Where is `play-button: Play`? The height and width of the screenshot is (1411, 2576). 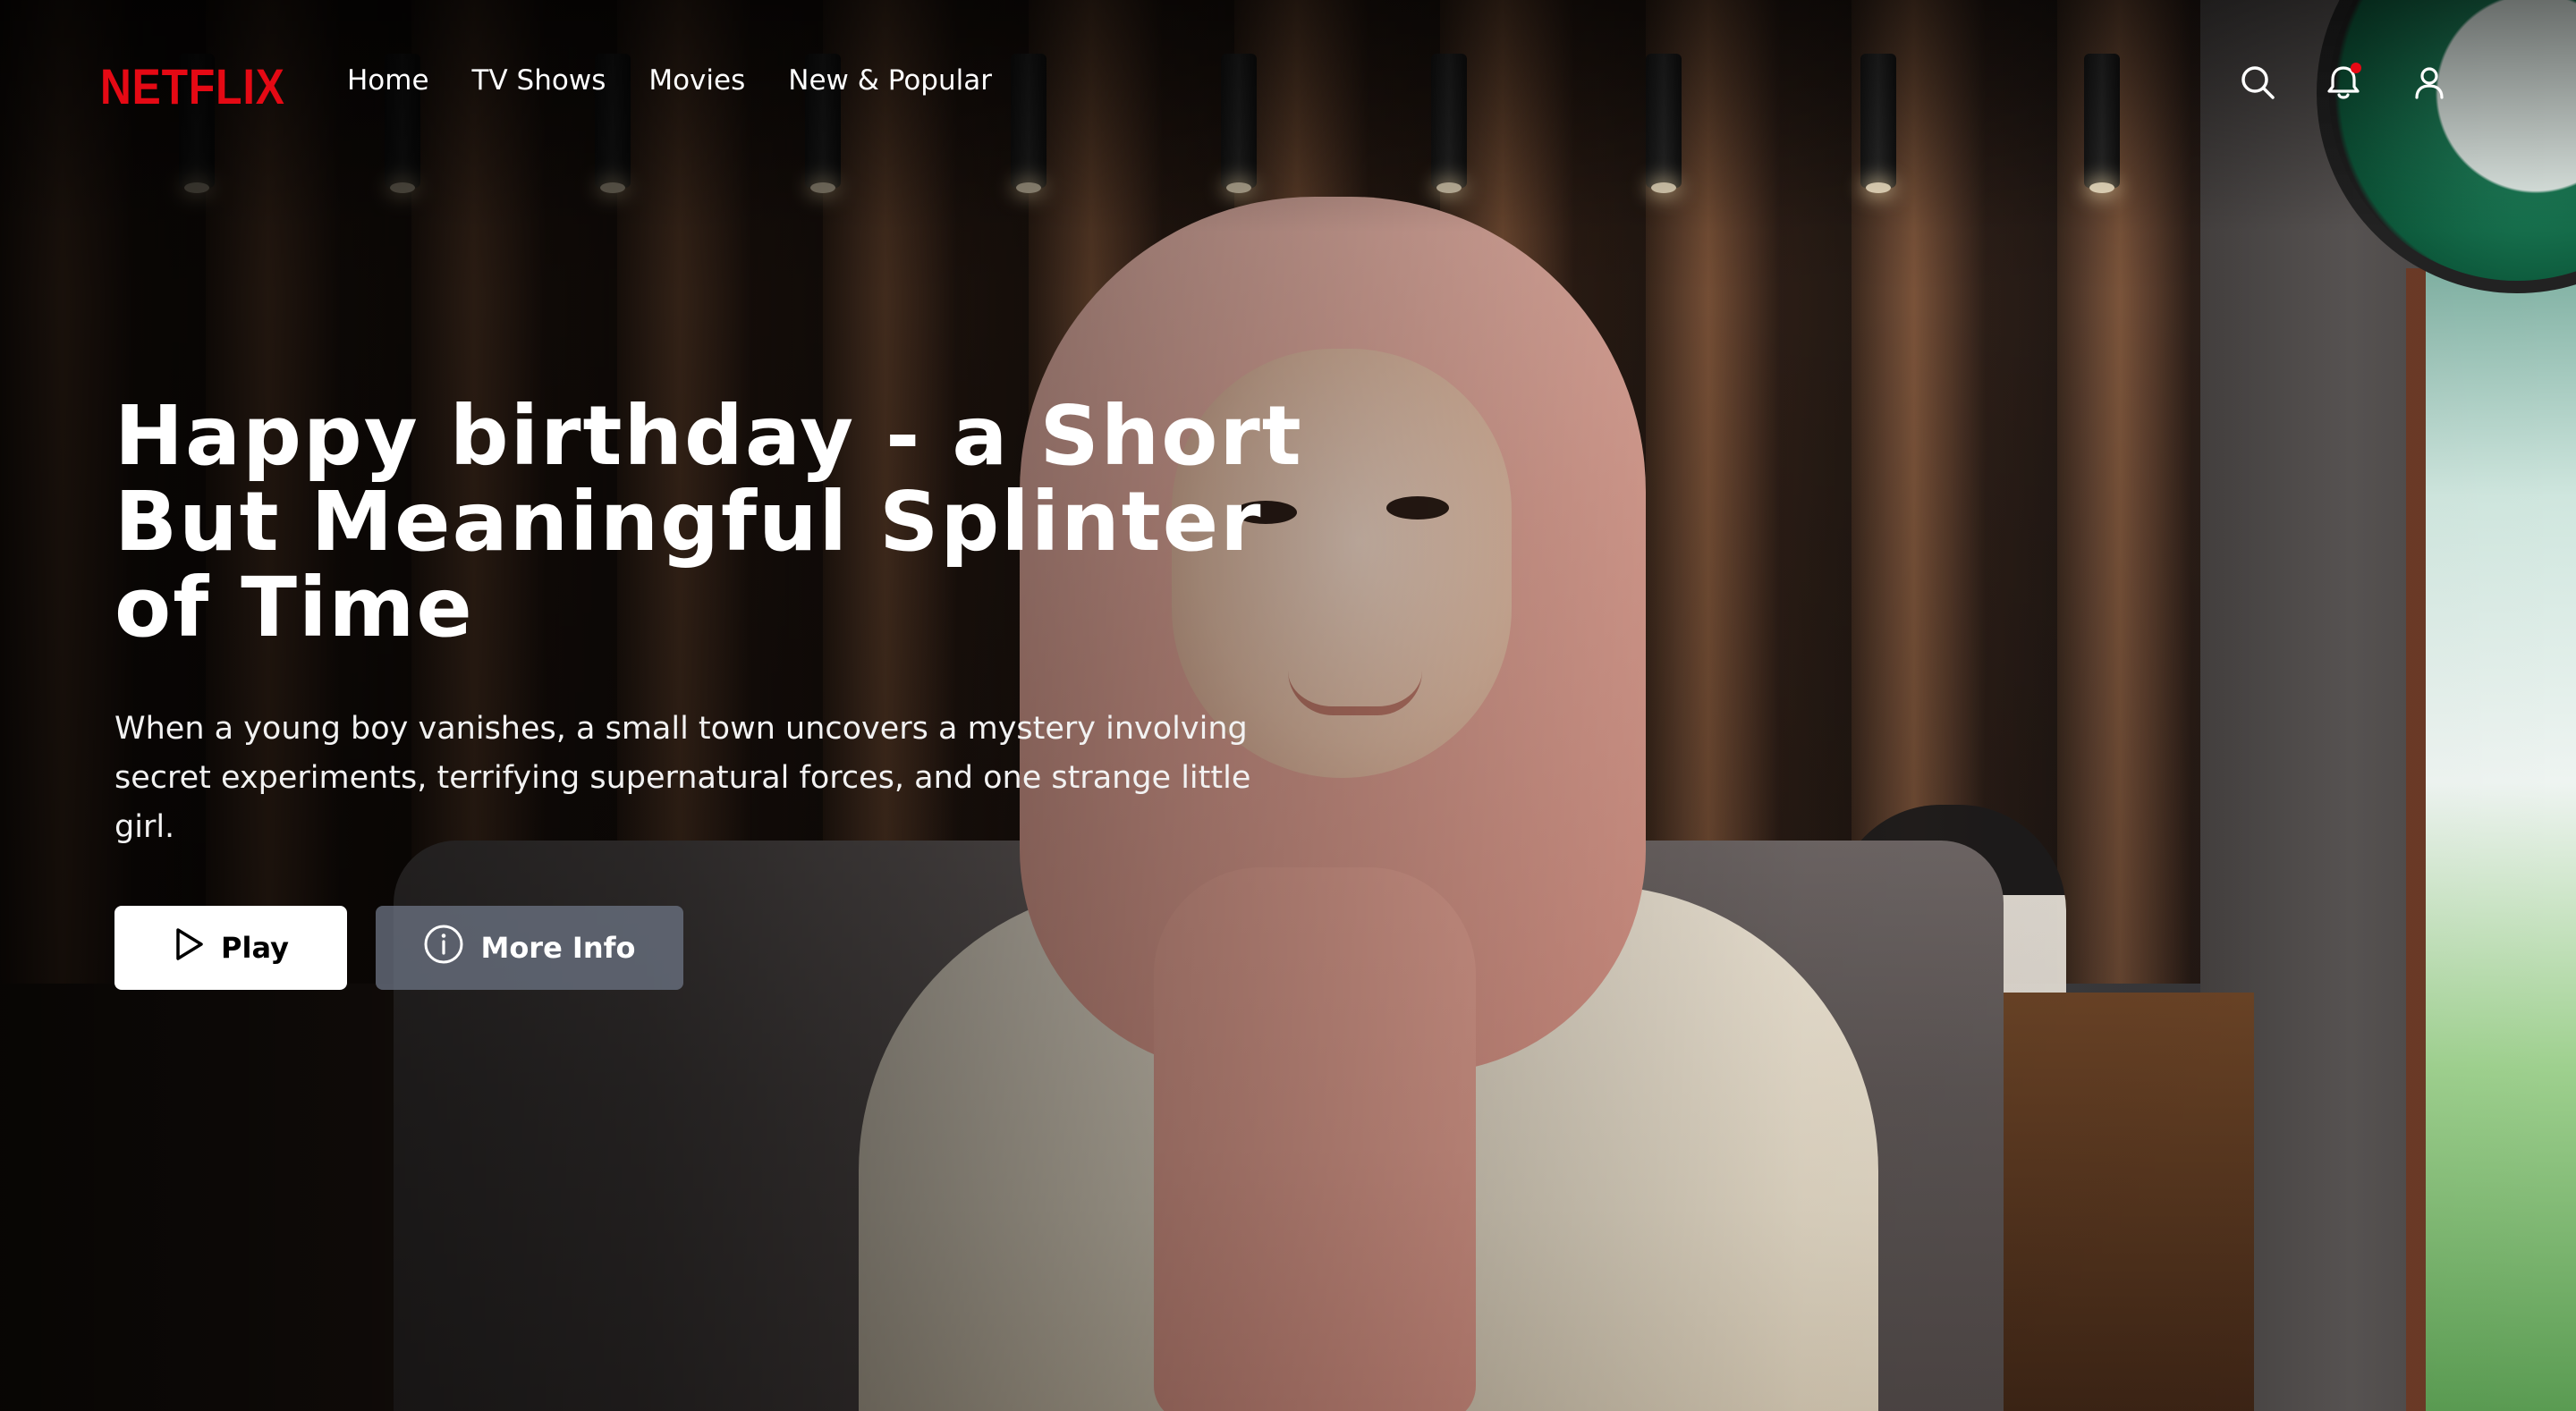 play-button: Play is located at coordinates (230, 948).